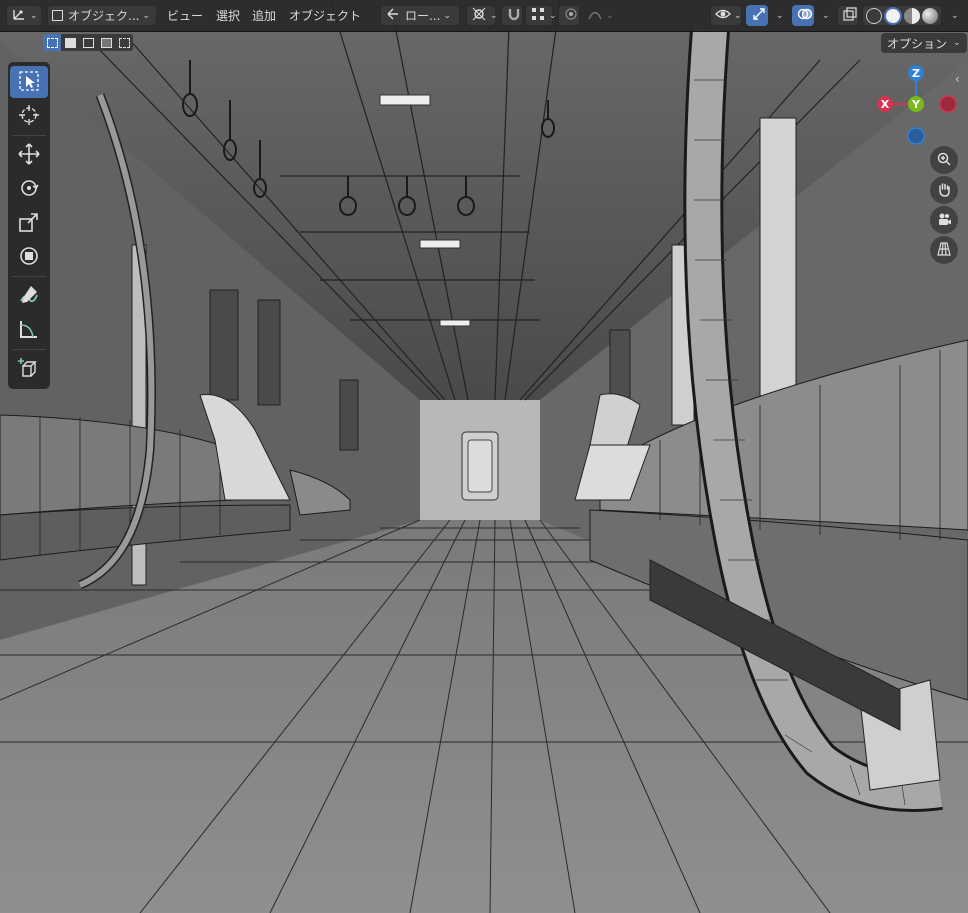 This screenshot has width=968, height=913. What do you see at coordinates (228, 15) in the screenshot?
I see `menu-select: 選択` at bounding box center [228, 15].